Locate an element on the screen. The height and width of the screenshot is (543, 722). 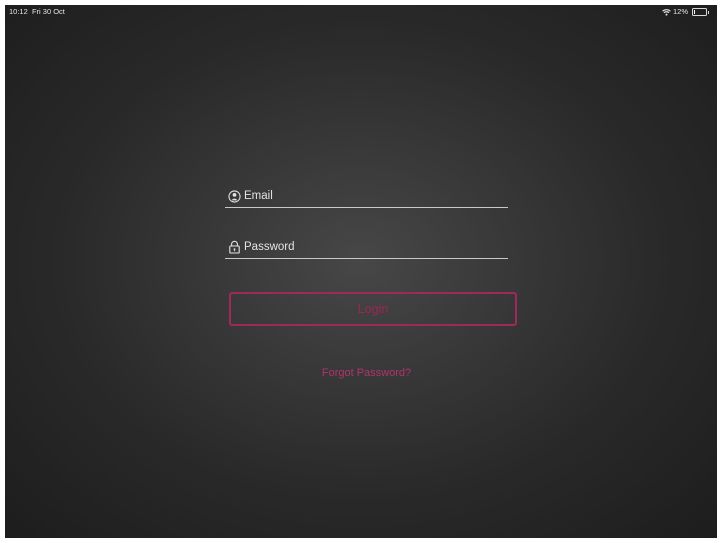
status-time-date: 10:12 Fri 30 Oct is located at coordinates (37, 12).